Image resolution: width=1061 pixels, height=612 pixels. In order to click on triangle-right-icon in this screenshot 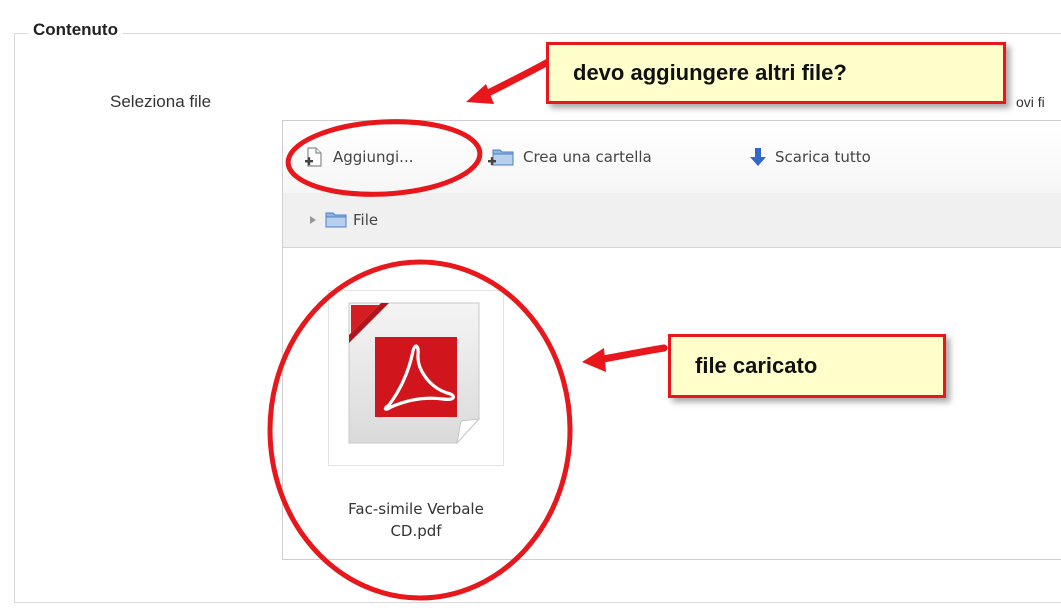, I will do `click(313, 220)`.